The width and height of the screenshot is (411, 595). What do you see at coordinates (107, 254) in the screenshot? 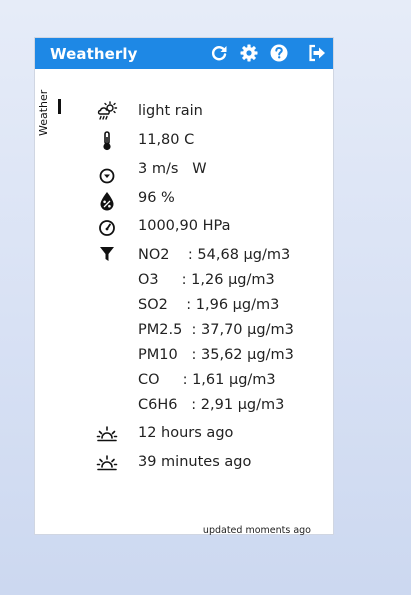
I see `filter-icon` at bounding box center [107, 254].